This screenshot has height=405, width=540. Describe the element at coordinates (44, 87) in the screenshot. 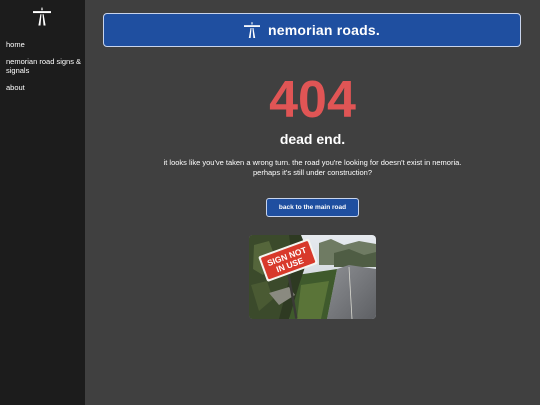

I see `nav-about-link: about` at that location.